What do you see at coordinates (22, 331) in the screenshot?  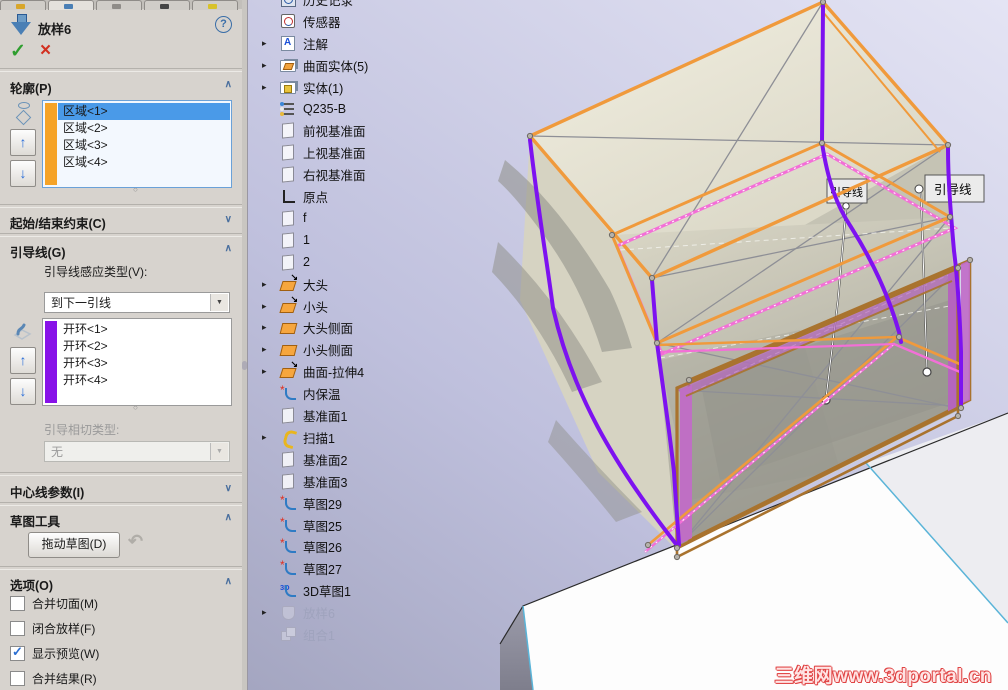 I see `guide-curve-icon` at bounding box center [22, 331].